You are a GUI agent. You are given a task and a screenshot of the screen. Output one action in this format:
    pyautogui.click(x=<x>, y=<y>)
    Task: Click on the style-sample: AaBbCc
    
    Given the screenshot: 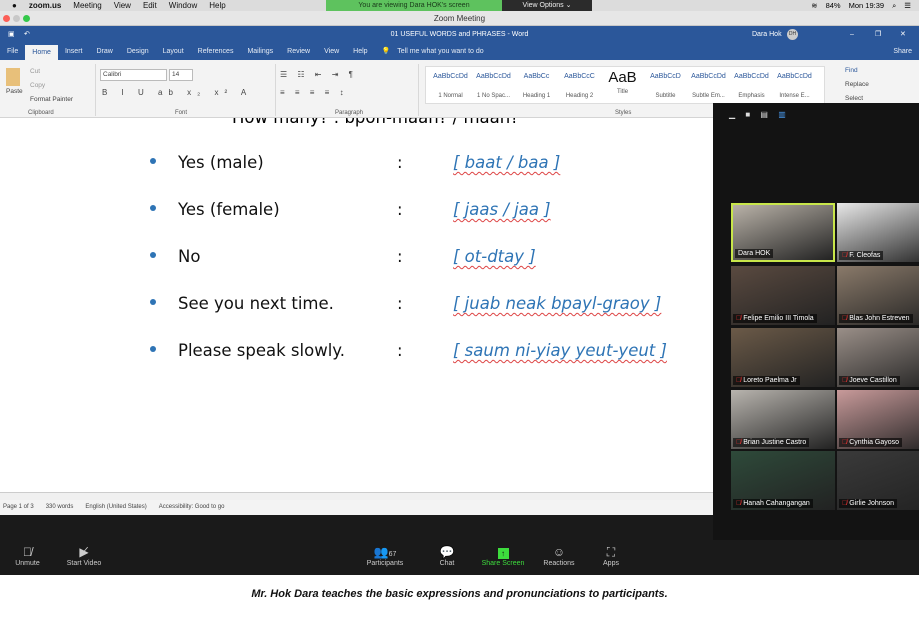 What is the action you would take?
    pyautogui.click(x=536, y=76)
    